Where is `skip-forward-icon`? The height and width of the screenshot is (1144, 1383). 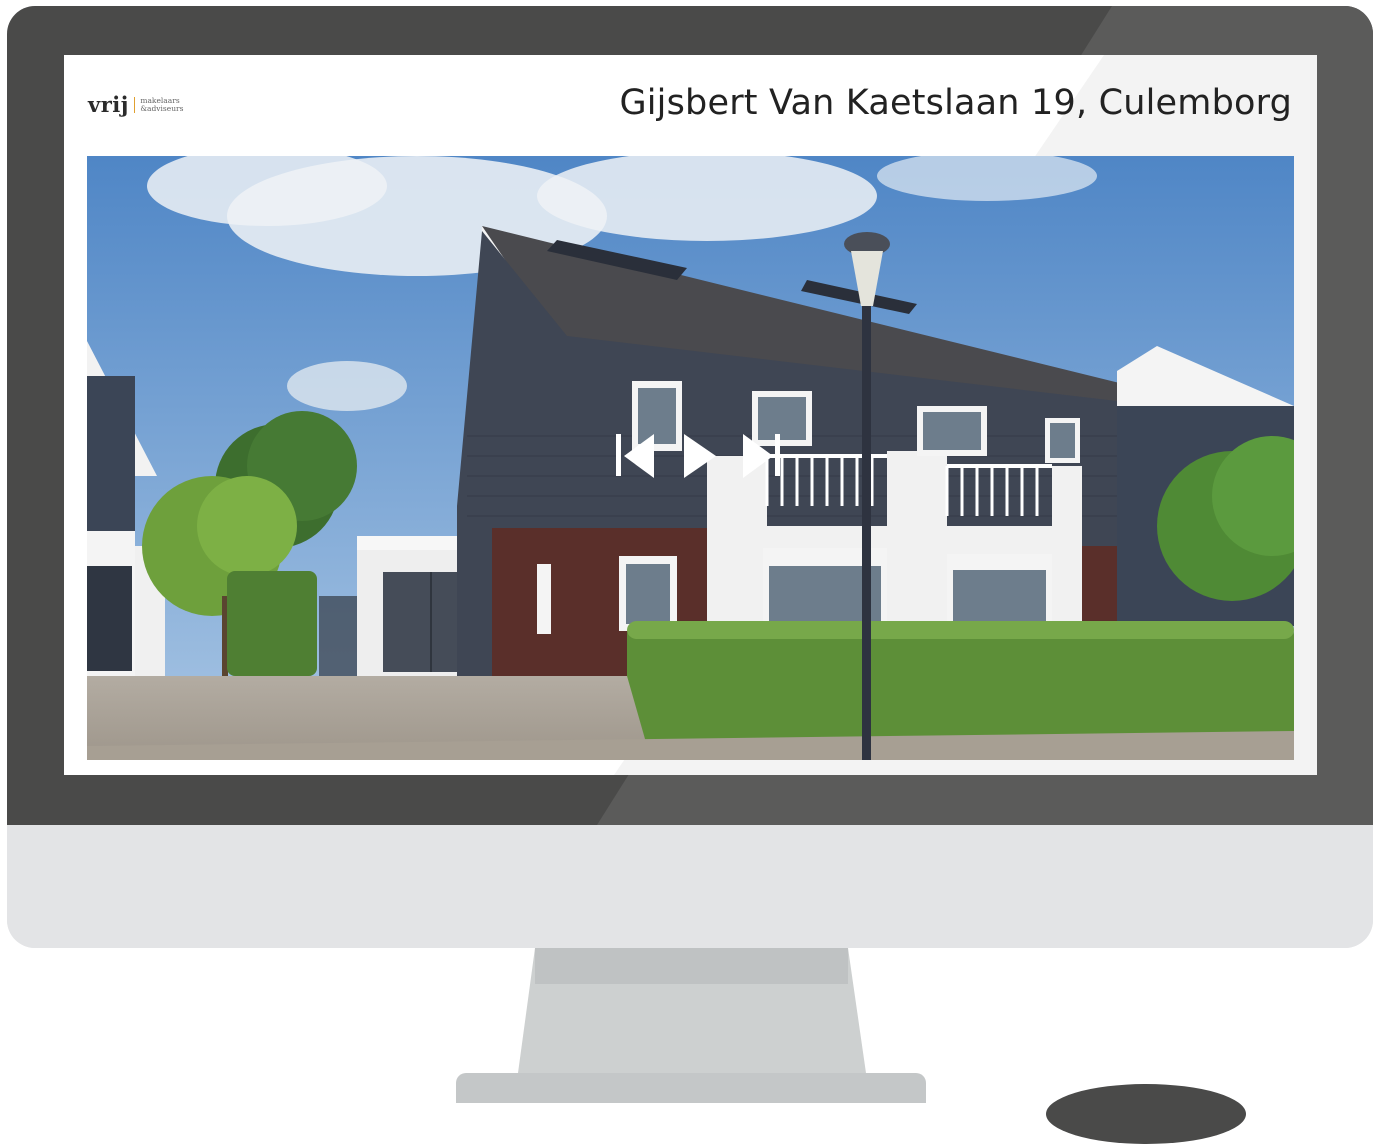
skip-forward-icon is located at coordinates (762, 456).